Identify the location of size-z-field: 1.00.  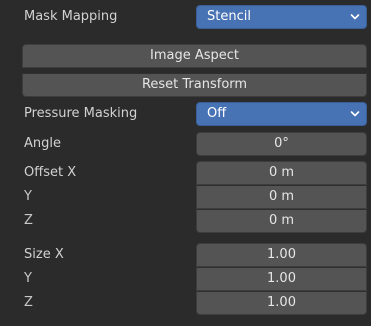
(281, 303).